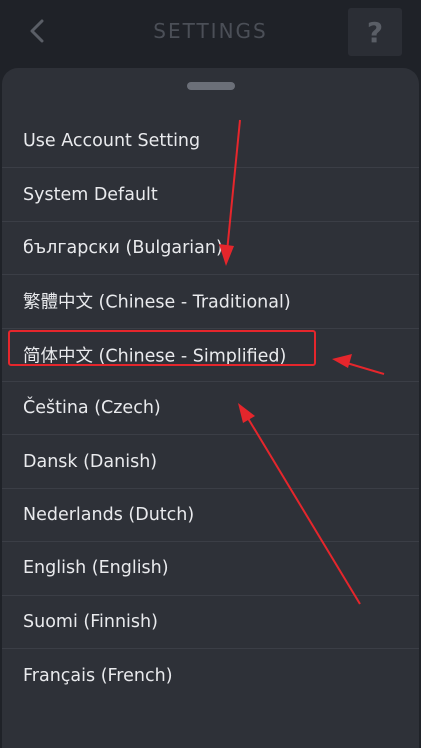 The height and width of the screenshot is (748, 421). I want to click on sheet-drag-handle, so click(211, 86).